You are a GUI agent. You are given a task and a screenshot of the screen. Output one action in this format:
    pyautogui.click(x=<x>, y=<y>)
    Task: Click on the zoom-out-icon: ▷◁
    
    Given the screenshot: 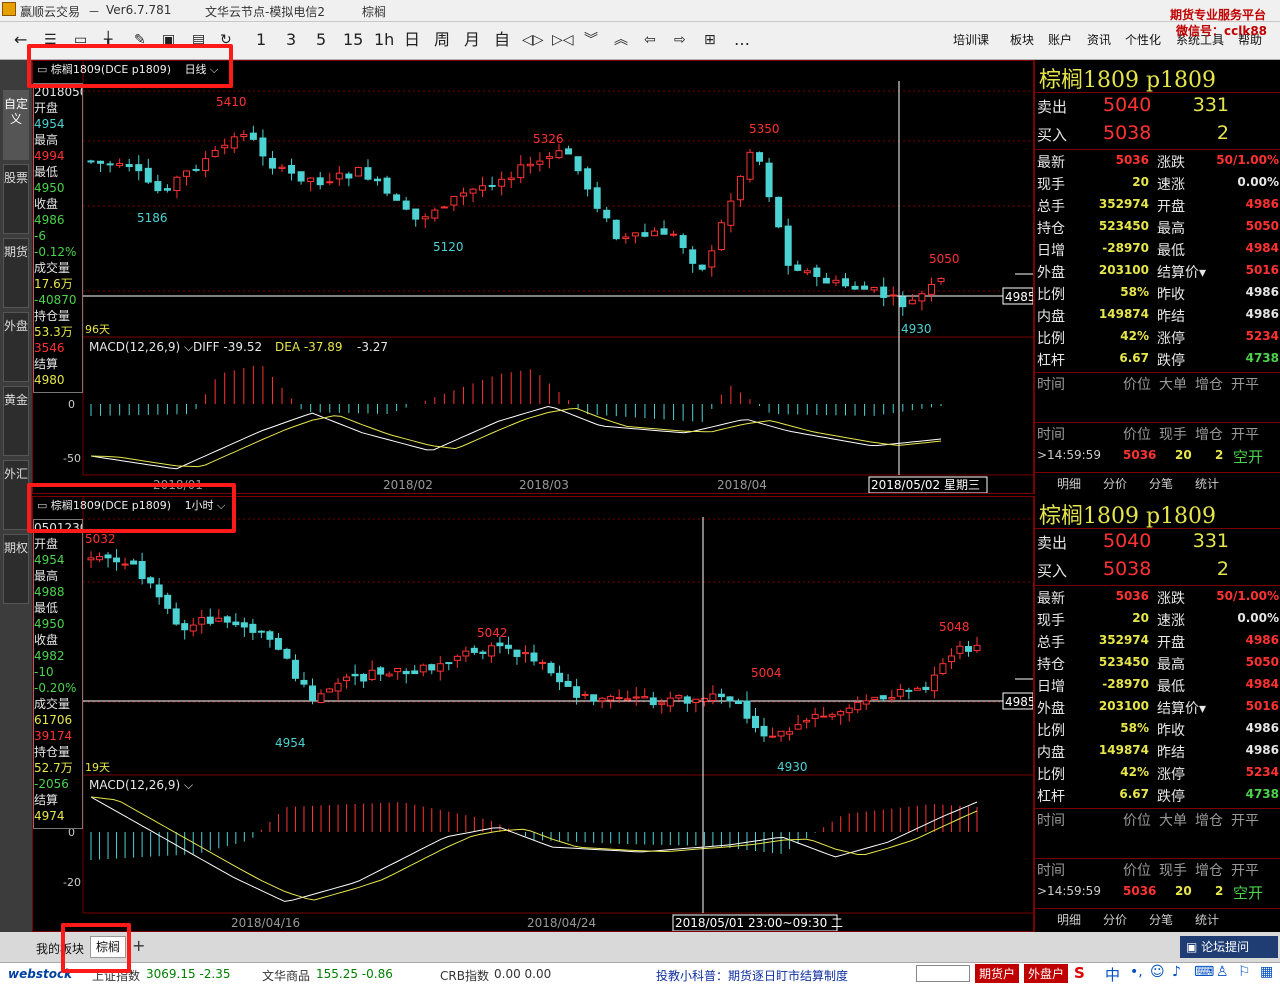 What is the action you would take?
    pyautogui.click(x=563, y=40)
    